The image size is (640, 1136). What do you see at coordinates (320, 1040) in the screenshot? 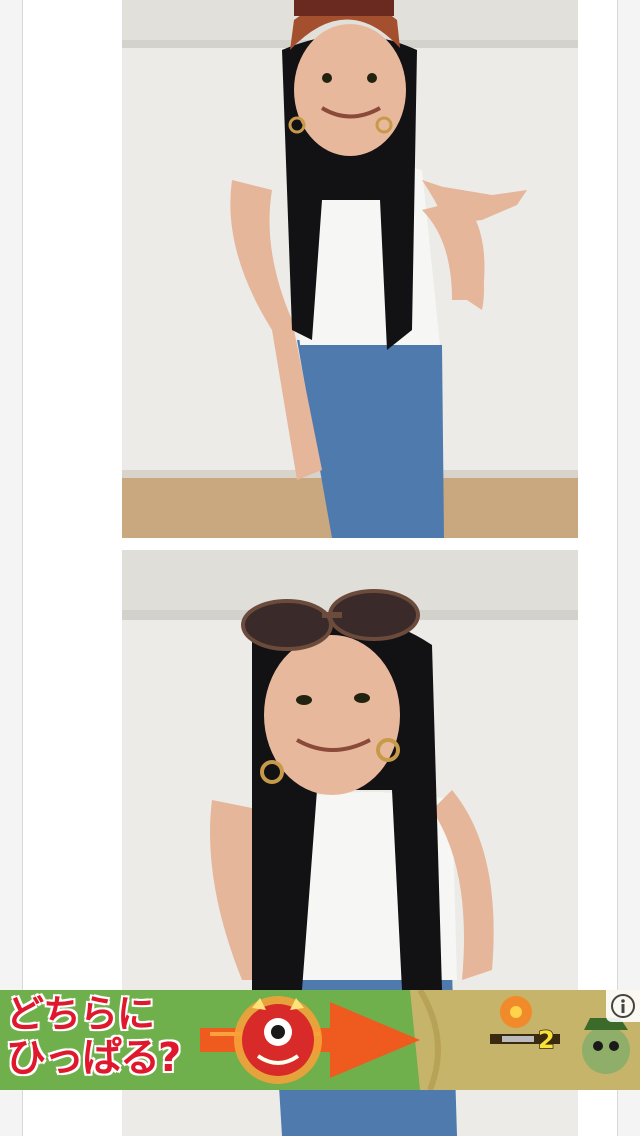
I see `ad-banner: どちらに ひっぱる? 2` at bounding box center [320, 1040].